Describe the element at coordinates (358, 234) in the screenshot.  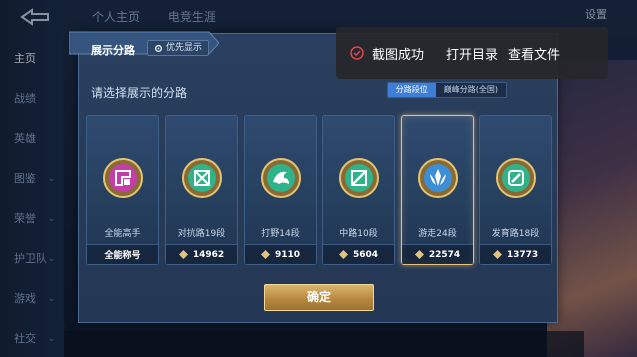
I see `card-label: 中路10段` at that location.